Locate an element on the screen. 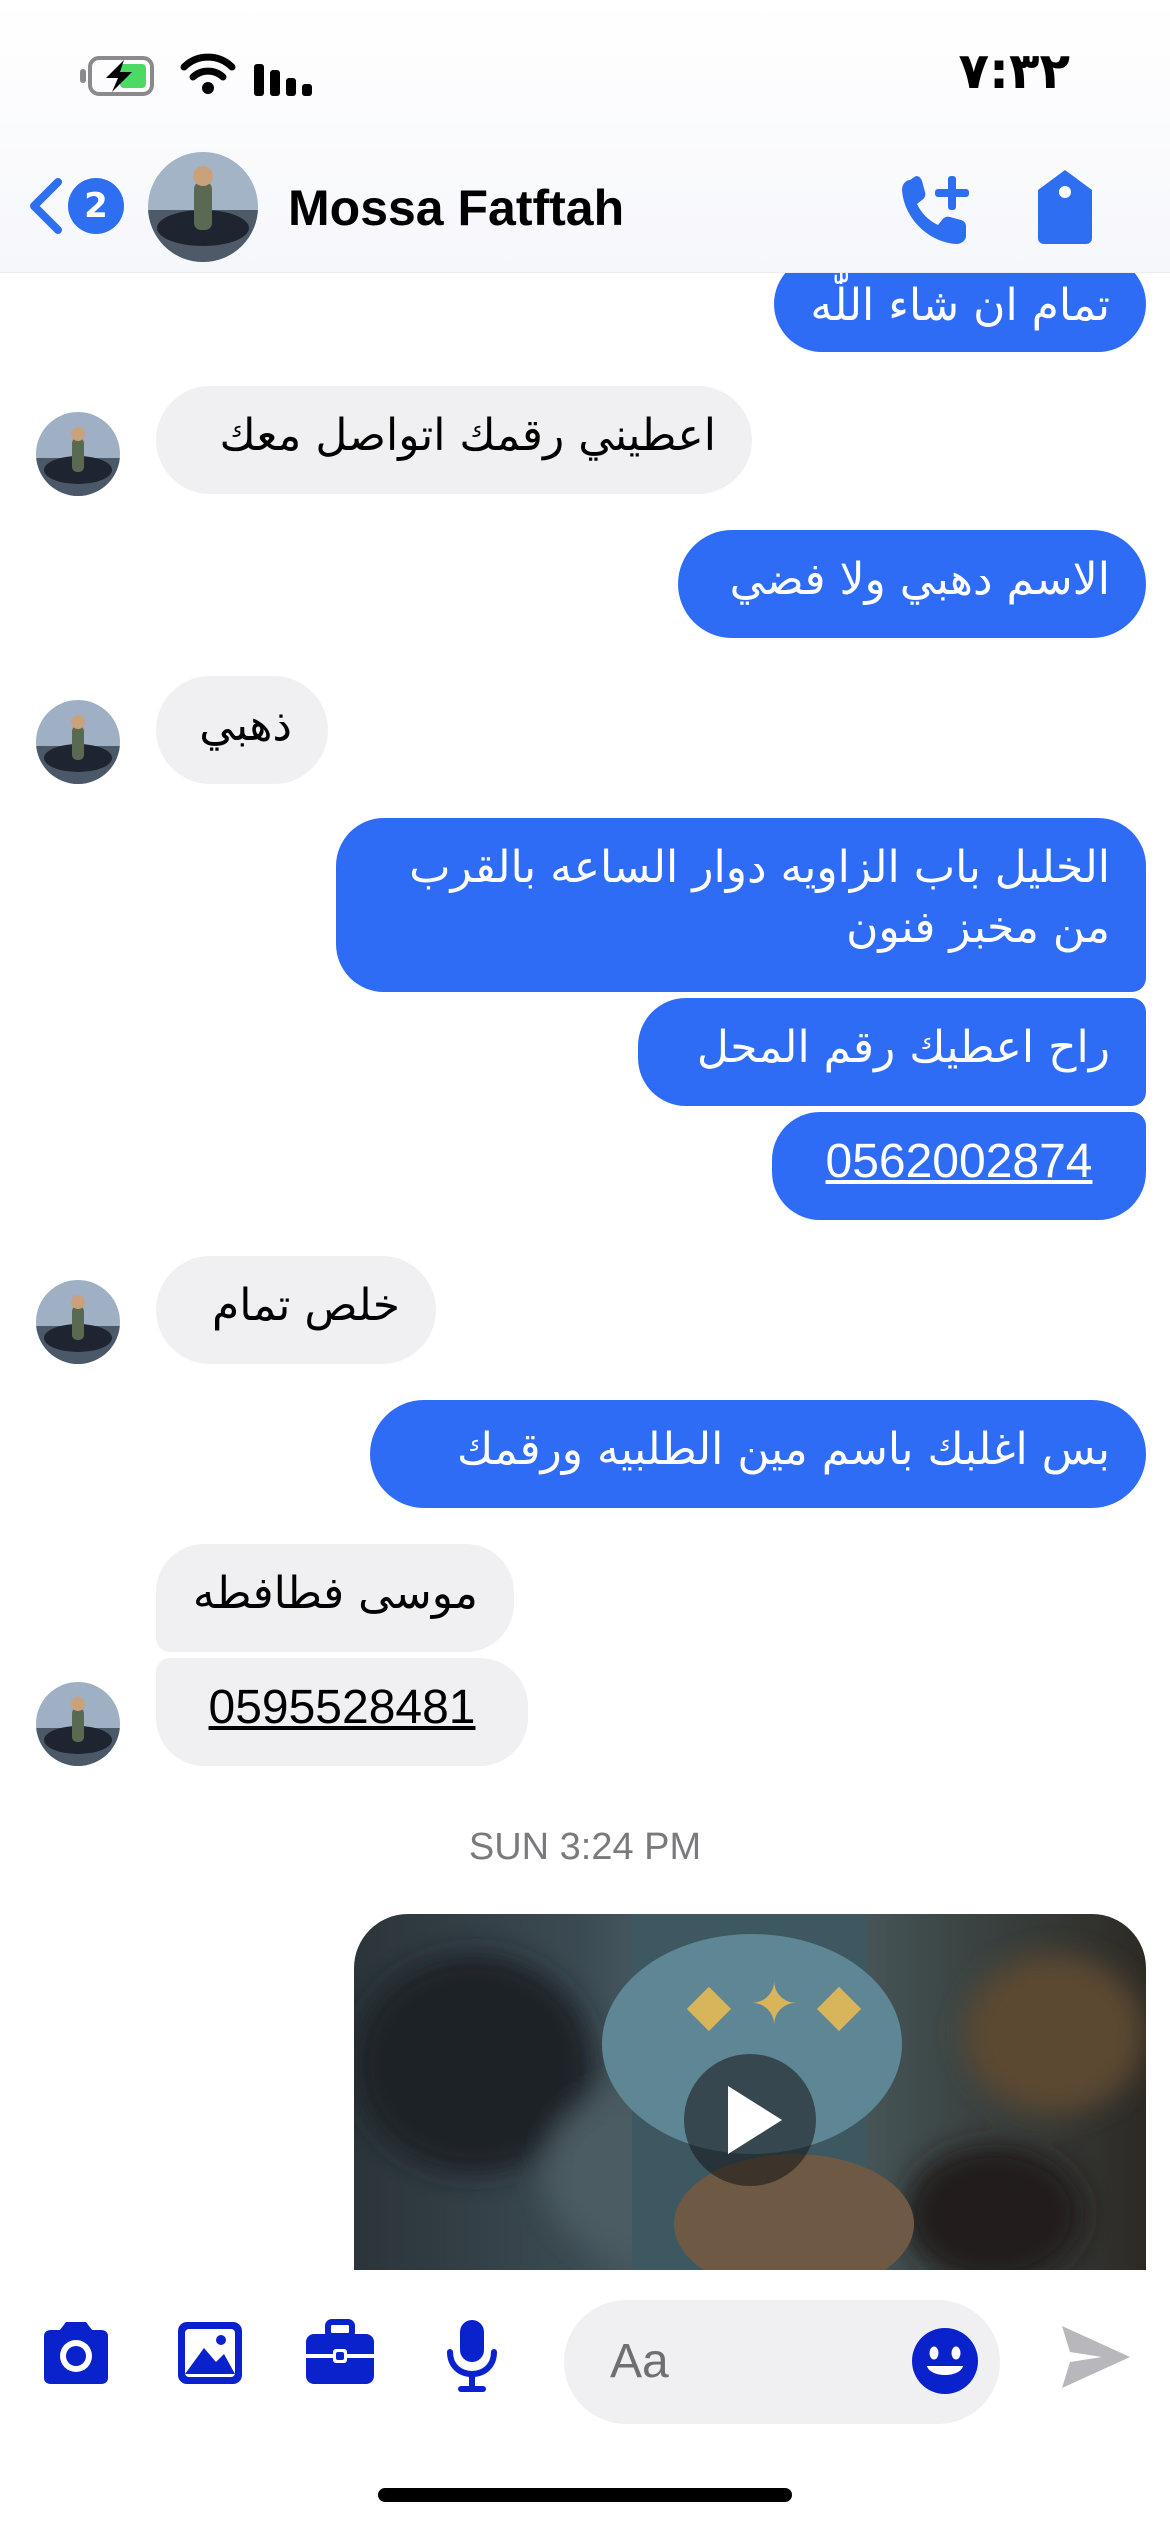 The width and height of the screenshot is (1170, 2532). message-bubble-incoming: موسى فطافطه is located at coordinates (335, 1598).